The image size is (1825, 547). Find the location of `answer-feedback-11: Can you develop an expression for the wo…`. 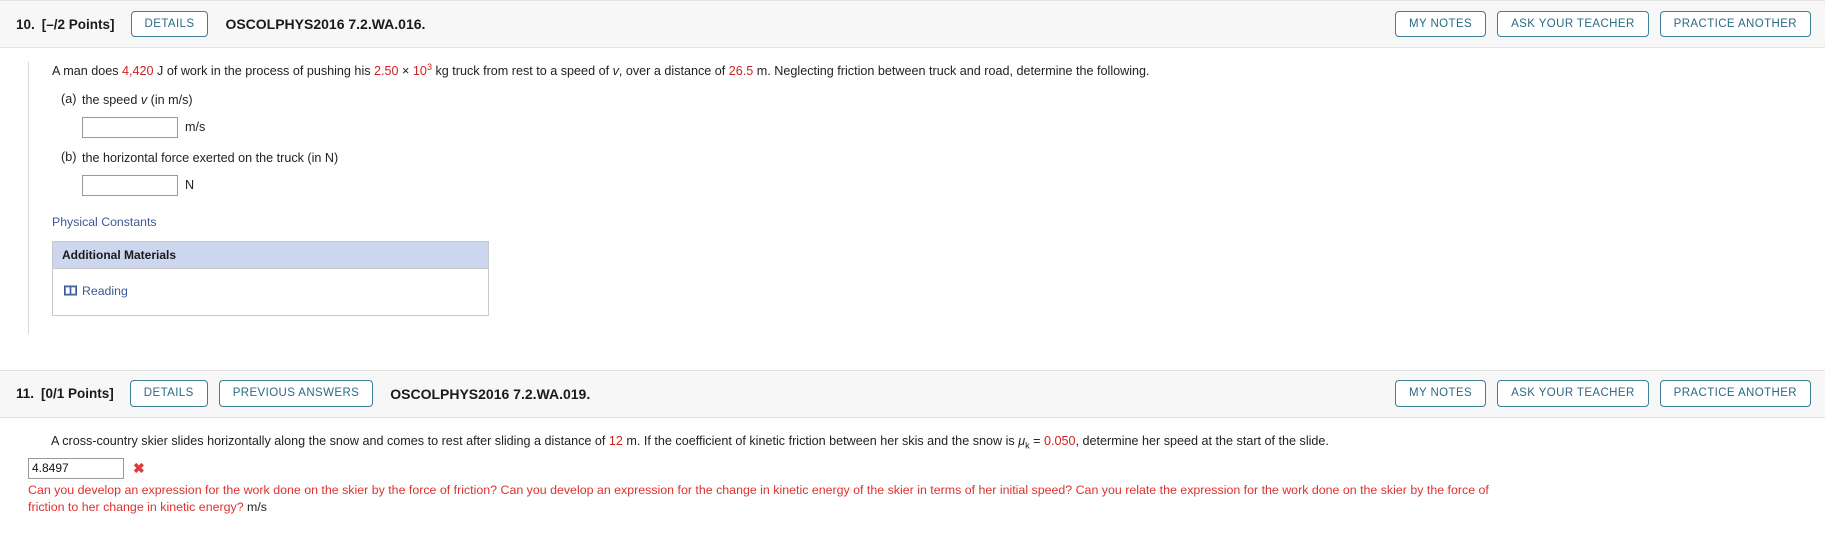

answer-feedback-11: Can you develop an expression for the wo… is located at coordinates (778, 499).